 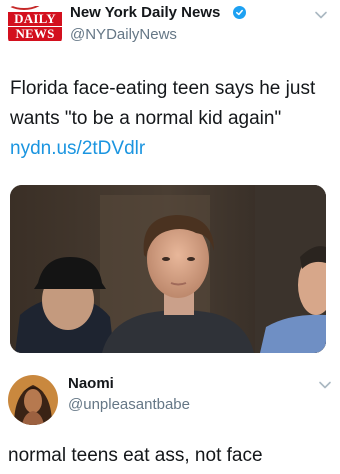 I want to click on reply-author-handle: @unpleasantbabe, so click(x=129, y=404).